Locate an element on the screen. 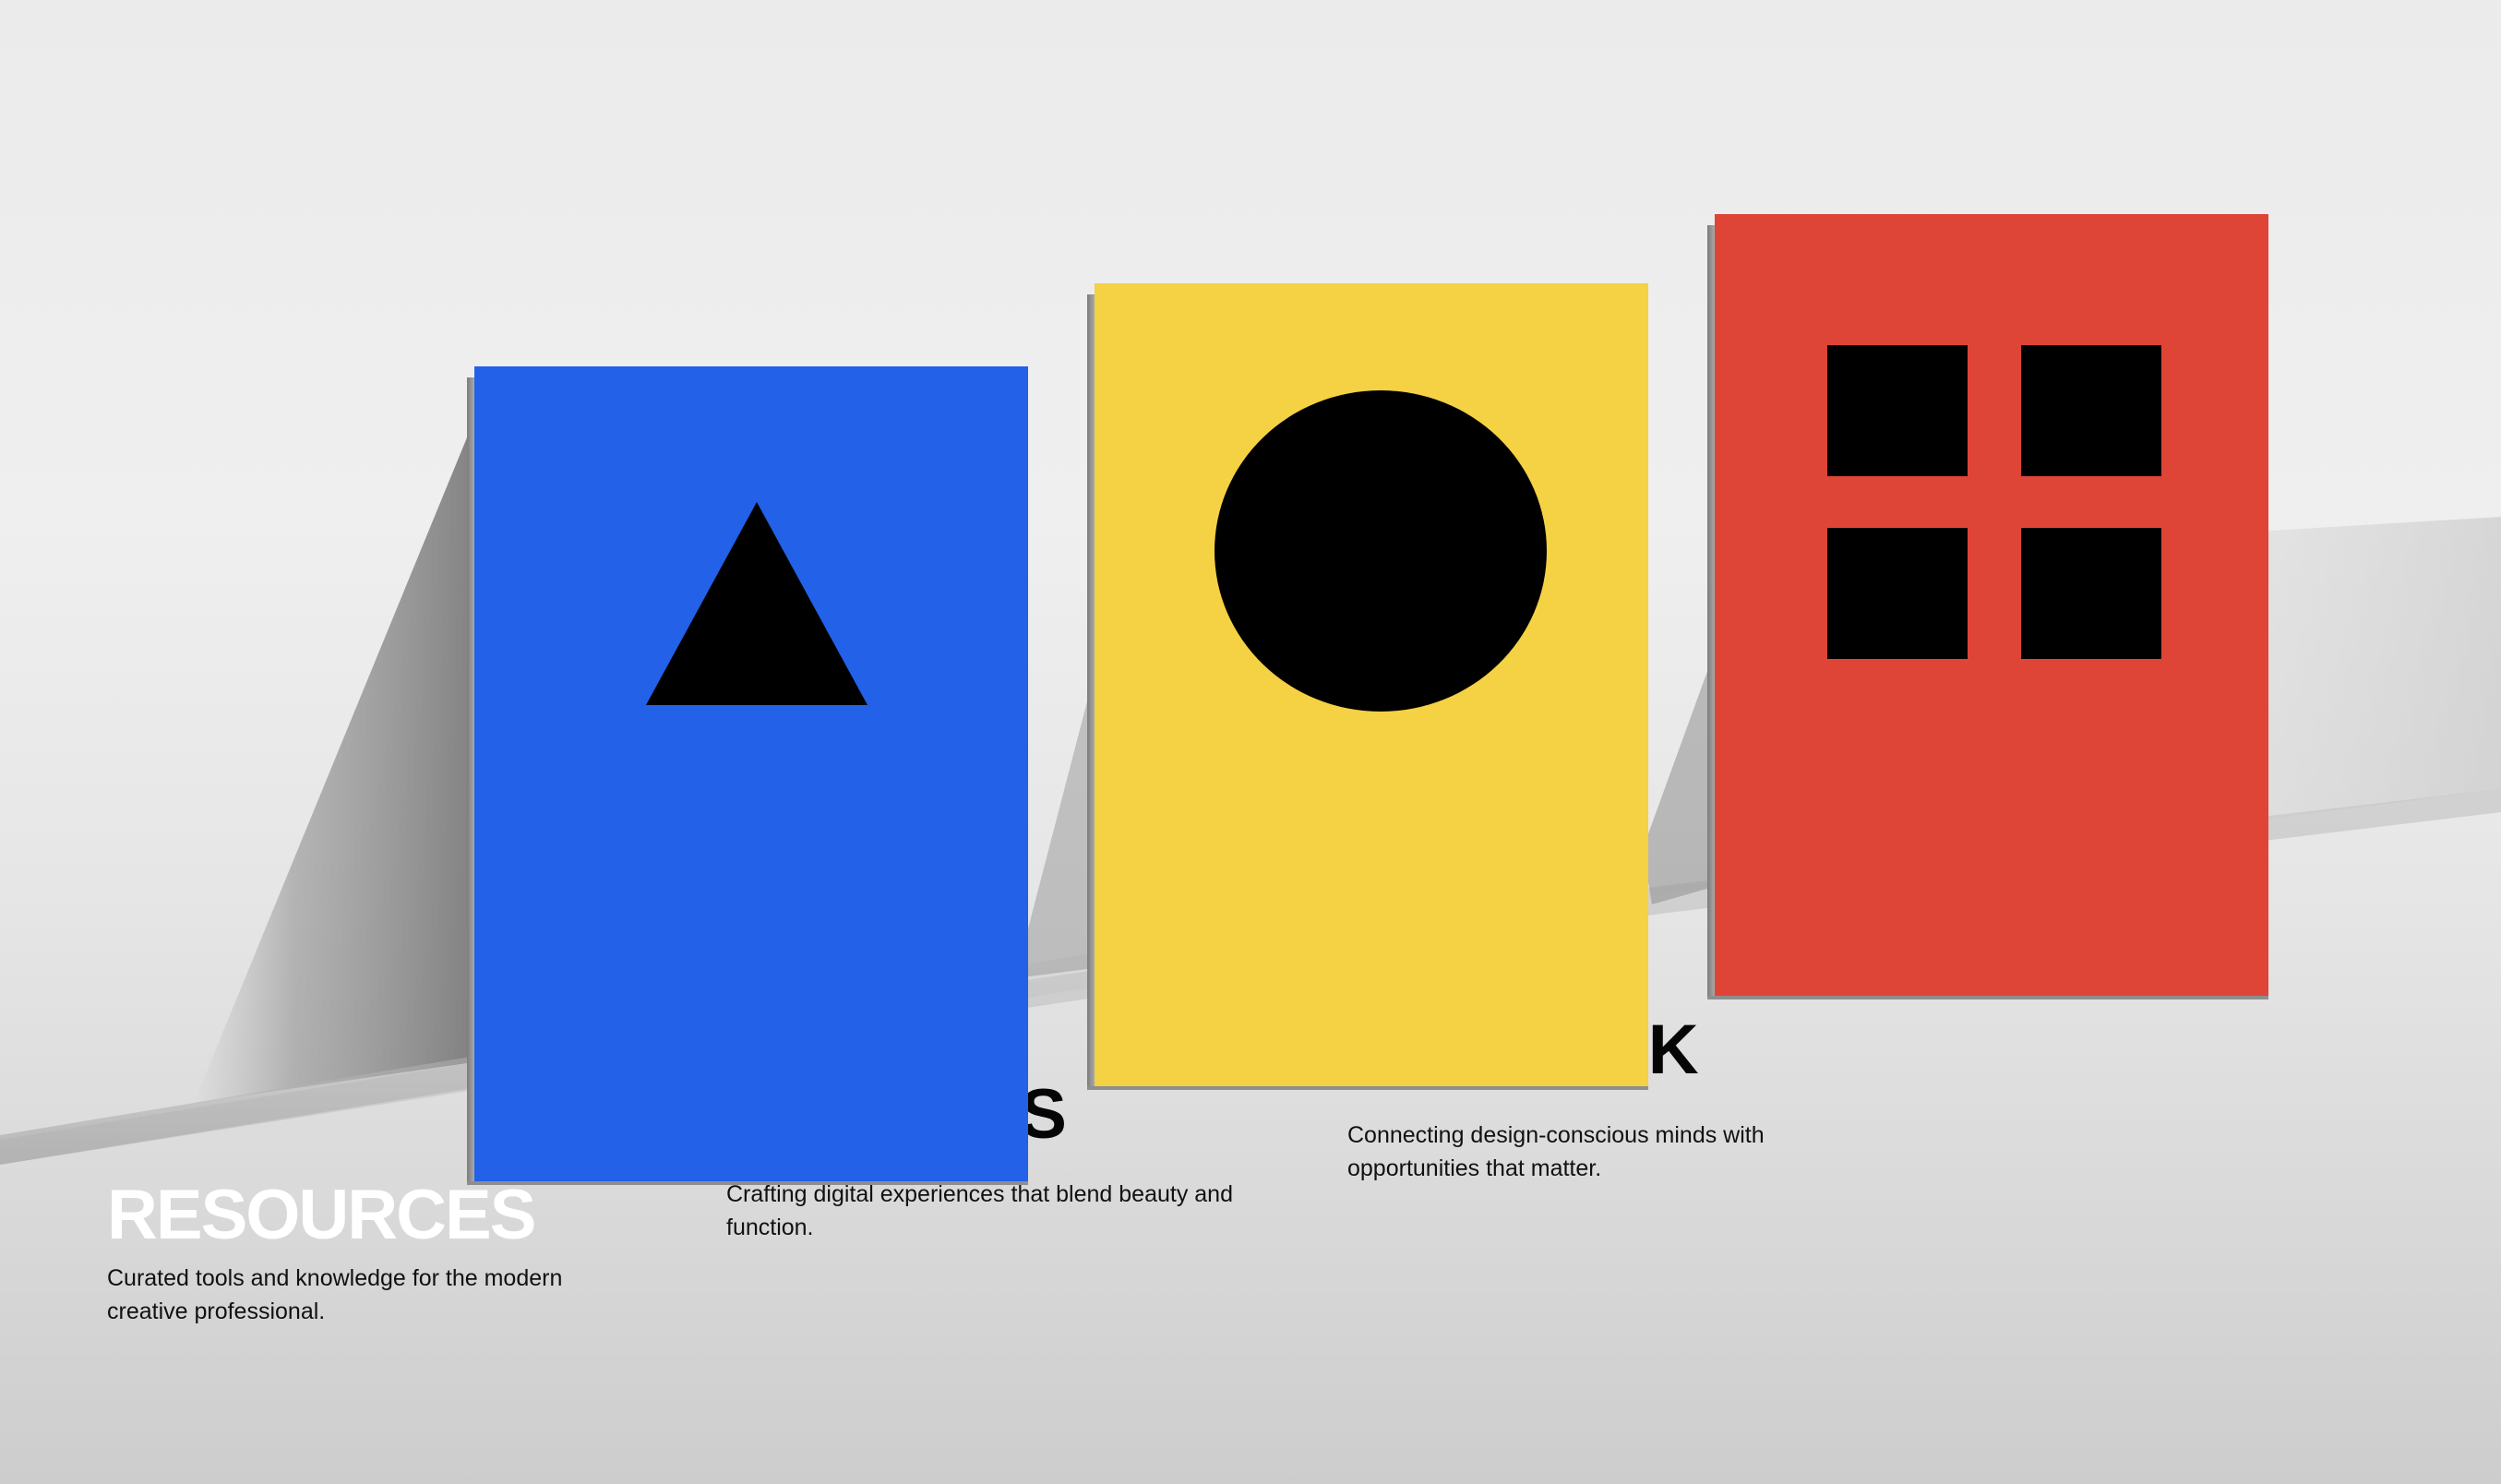 The height and width of the screenshot is (1484, 2501). services-card is located at coordinates (1367, 686).